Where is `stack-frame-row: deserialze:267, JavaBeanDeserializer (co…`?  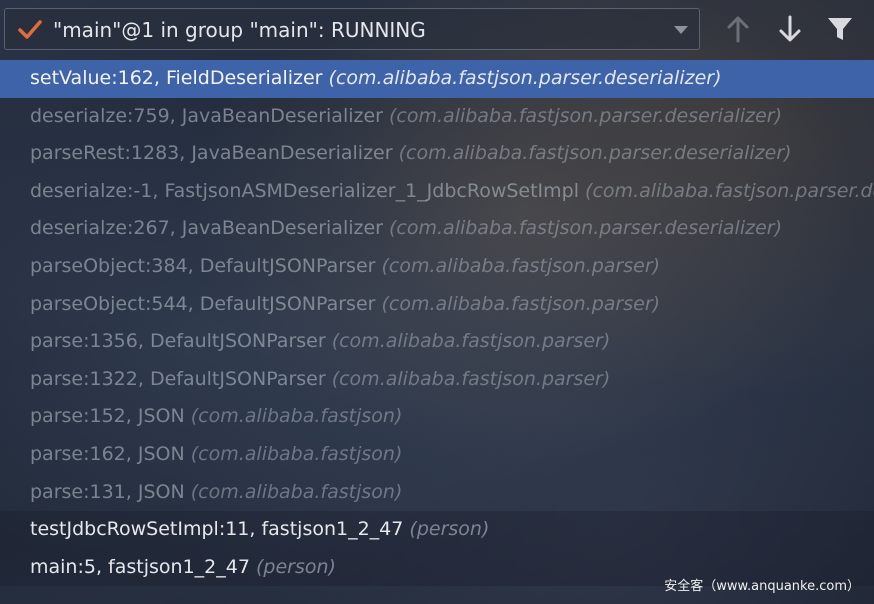
stack-frame-row: deserialze:267, JavaBeanDeserializer (co… is located at coordinates (437, 229).